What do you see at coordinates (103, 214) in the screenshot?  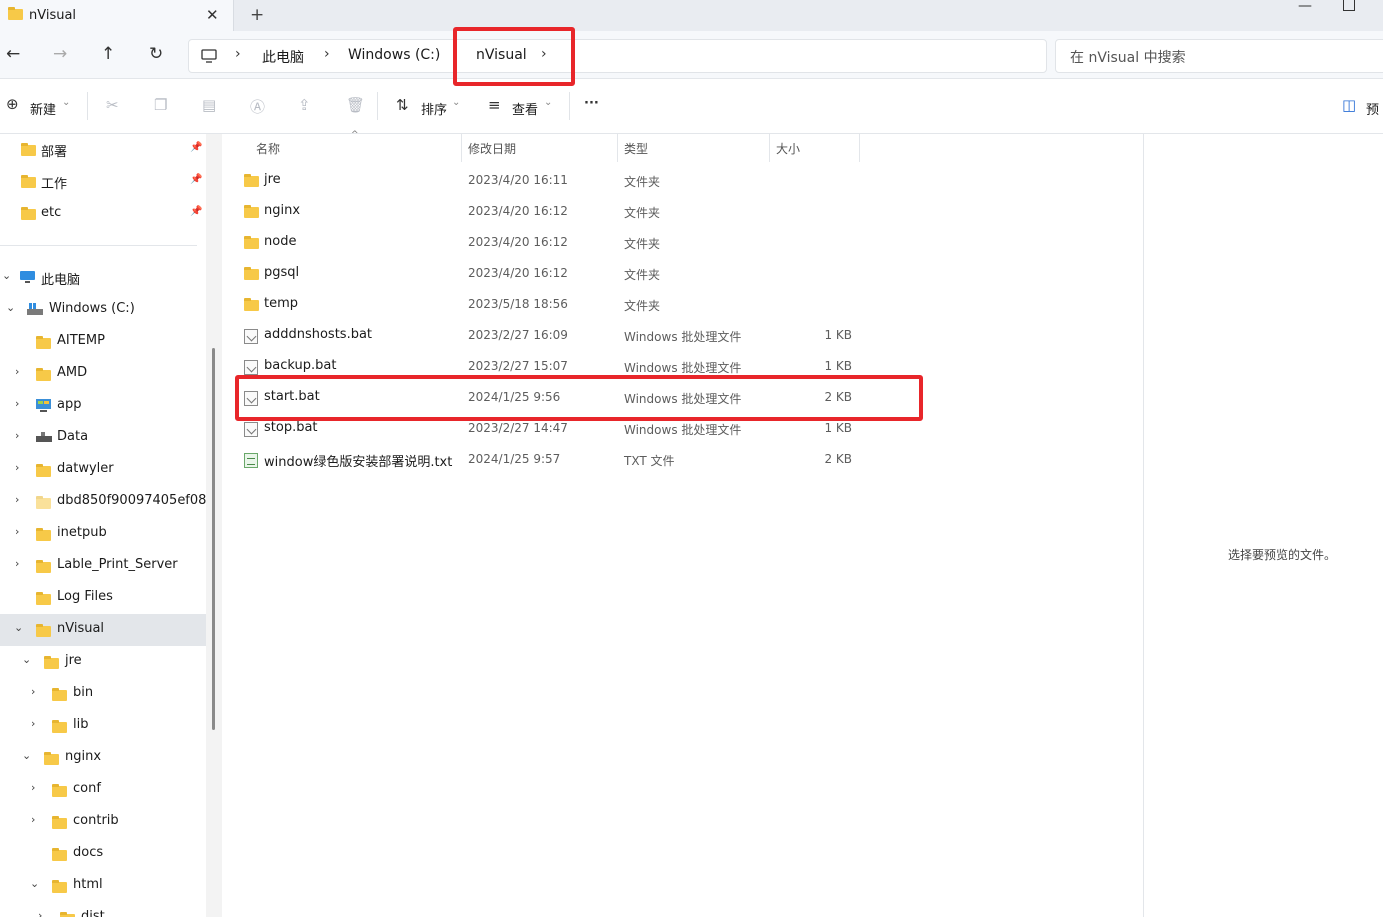 I see `sidebar-item-etc: etc 📌` at bounding box center [103, 214].